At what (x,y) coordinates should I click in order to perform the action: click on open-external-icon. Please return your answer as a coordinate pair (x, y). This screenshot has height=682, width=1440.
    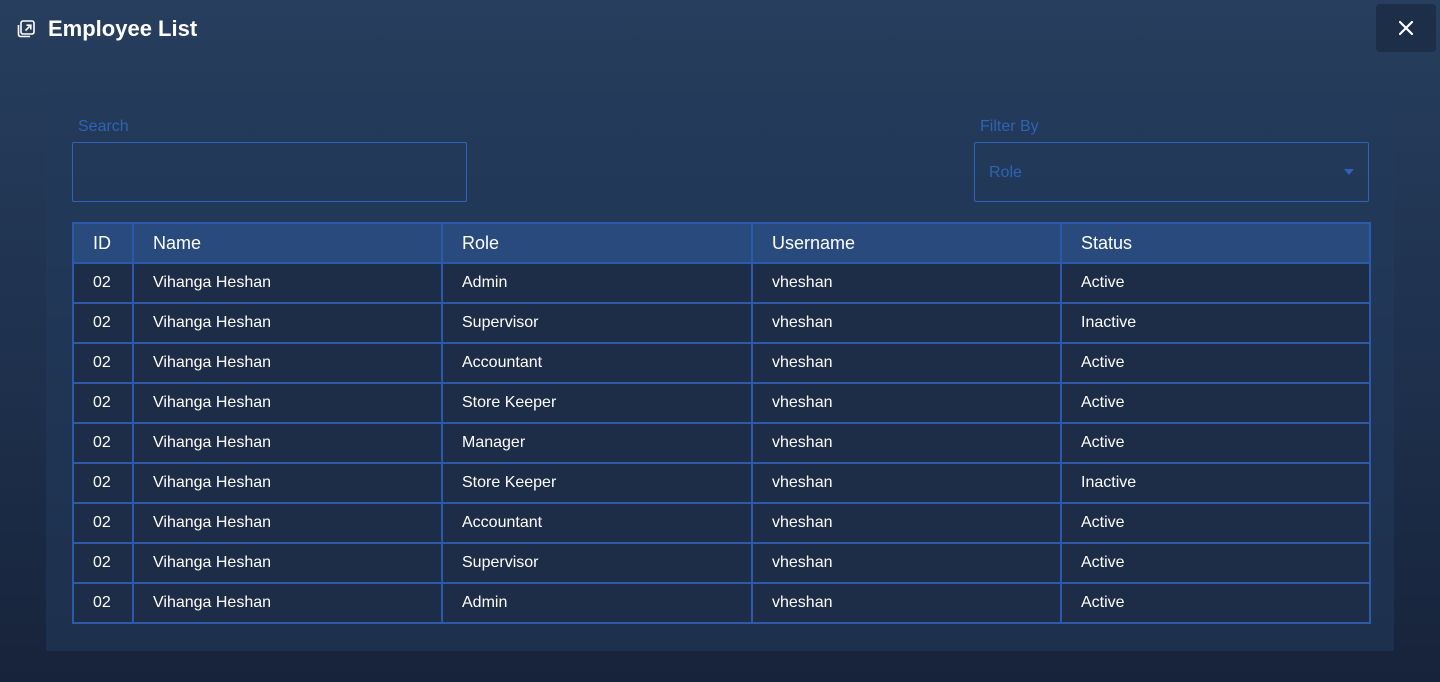
    Looking at the image, I should click on (26, 29).